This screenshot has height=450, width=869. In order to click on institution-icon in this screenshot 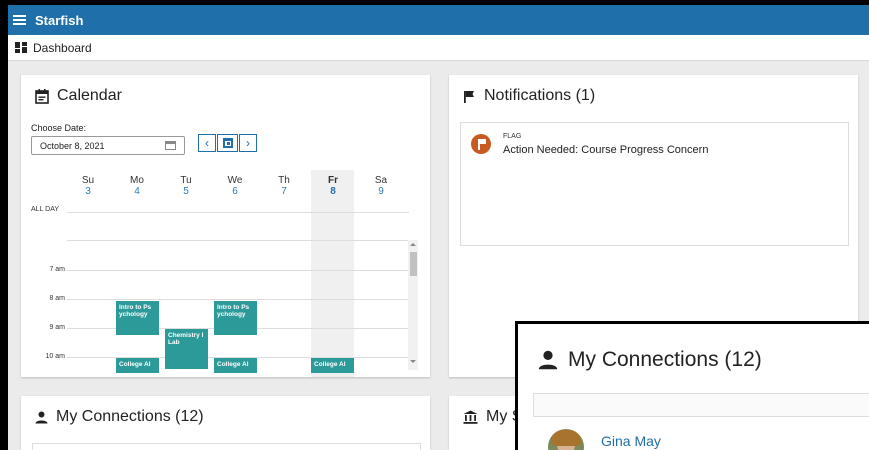, I will do `click(470, 417)`.